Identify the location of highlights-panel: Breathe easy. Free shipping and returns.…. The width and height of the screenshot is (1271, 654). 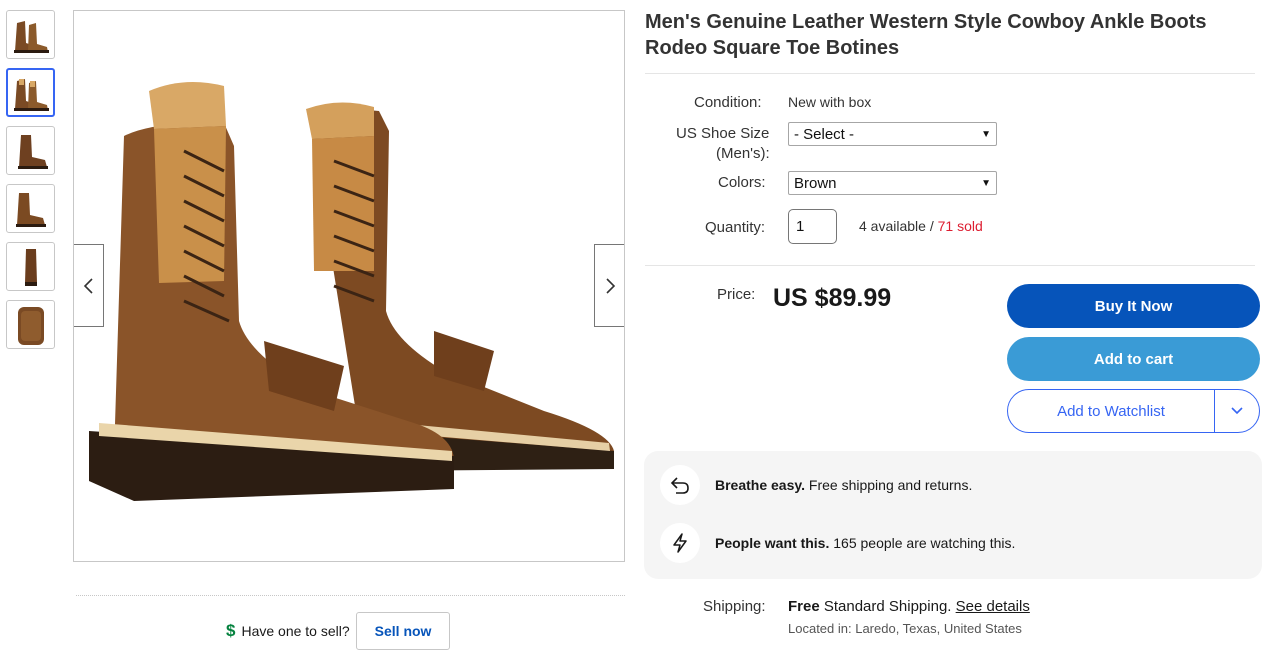
(953, 515).